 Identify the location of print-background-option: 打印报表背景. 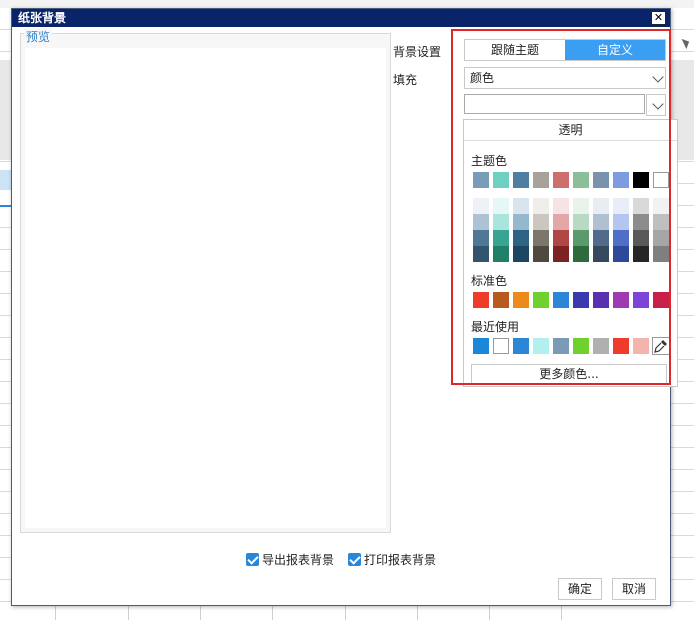
(392, 560).